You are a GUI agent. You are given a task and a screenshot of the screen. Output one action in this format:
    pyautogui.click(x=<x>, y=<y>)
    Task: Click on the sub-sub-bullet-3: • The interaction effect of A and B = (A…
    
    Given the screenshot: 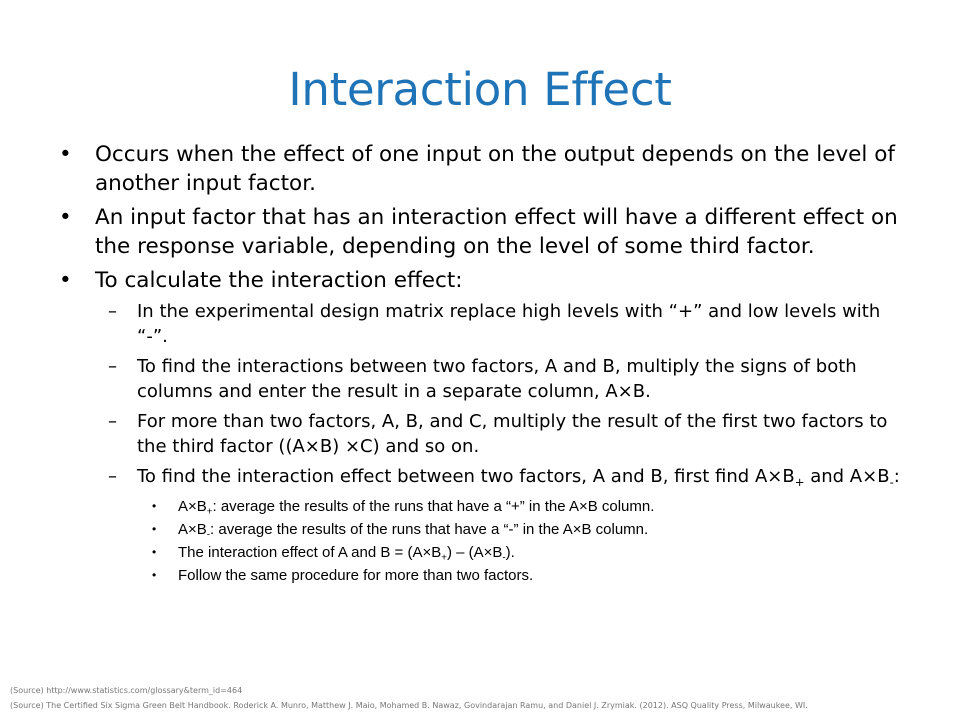 What is the action you would take?
    pyautogui.click(x=534, y=552)
    